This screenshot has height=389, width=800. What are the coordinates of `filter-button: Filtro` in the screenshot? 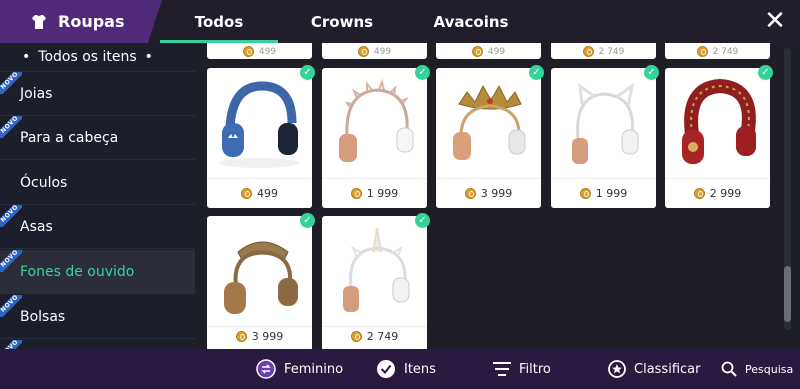 It's located at (522, 369).